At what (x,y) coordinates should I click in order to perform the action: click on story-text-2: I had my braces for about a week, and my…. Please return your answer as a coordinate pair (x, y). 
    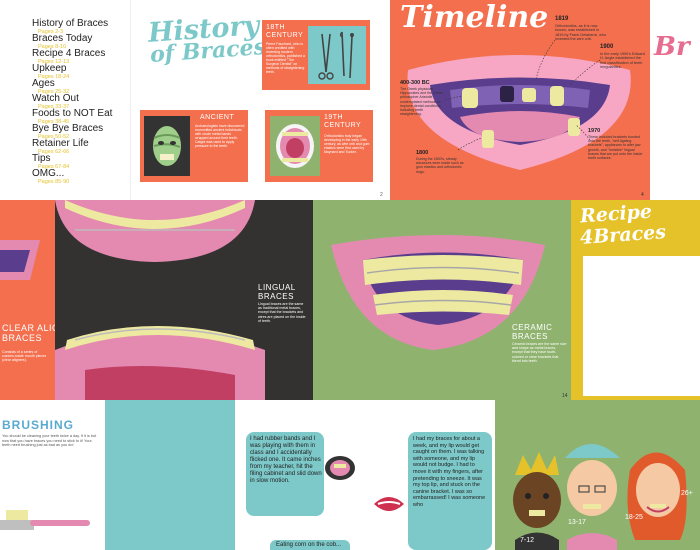
    Looking at the image, I should click on (449, 472).